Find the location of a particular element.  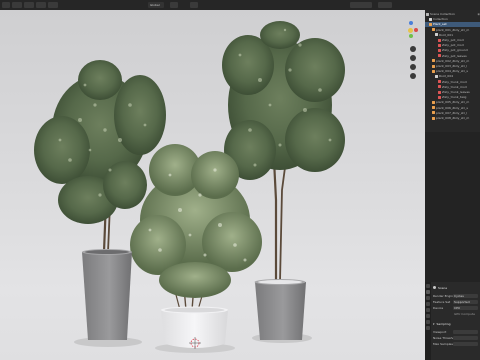

tall-pot-left is located at coordinates (107, 296).